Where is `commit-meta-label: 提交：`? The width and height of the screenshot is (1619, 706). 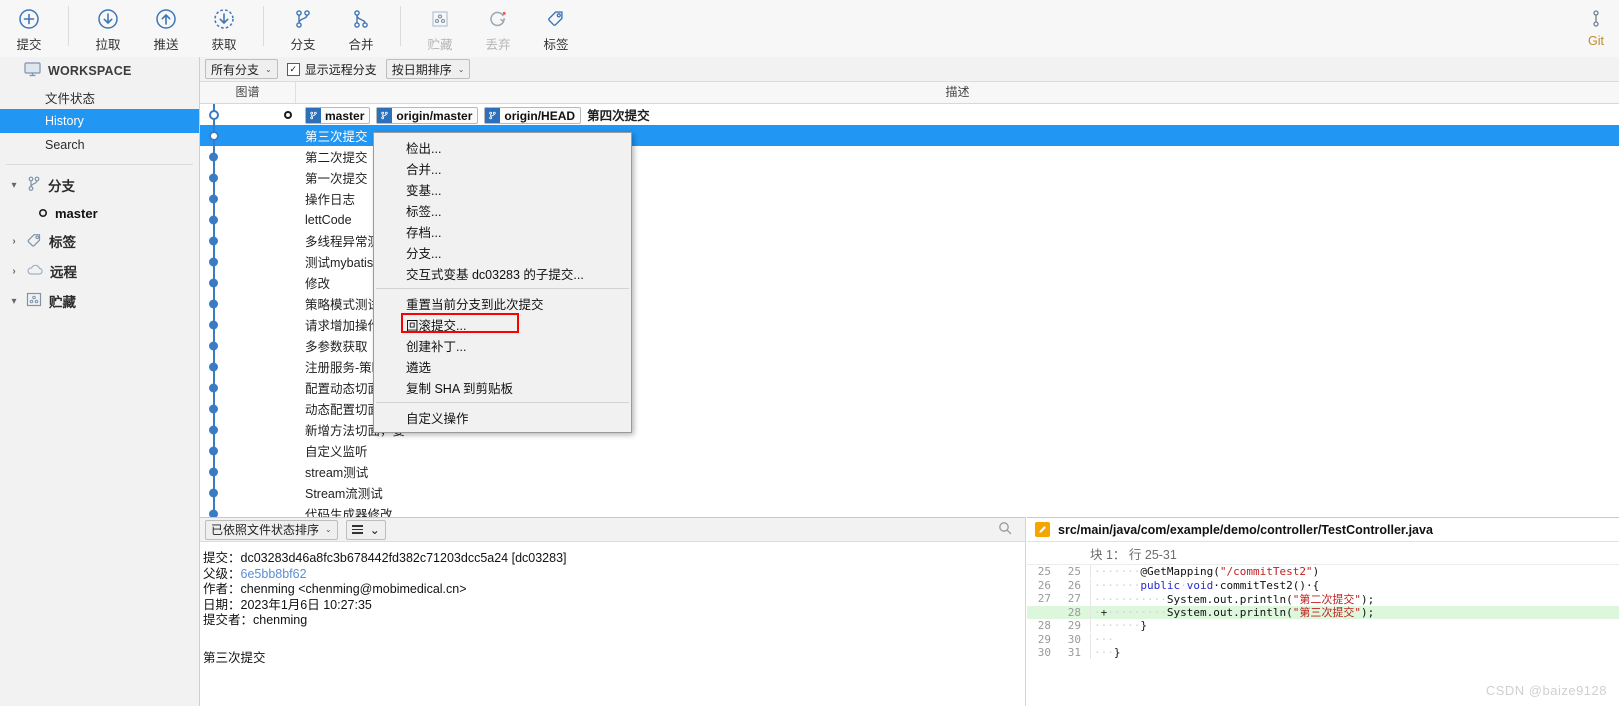 commit-meta-label: 提交： is located at coordinates (222, 558).